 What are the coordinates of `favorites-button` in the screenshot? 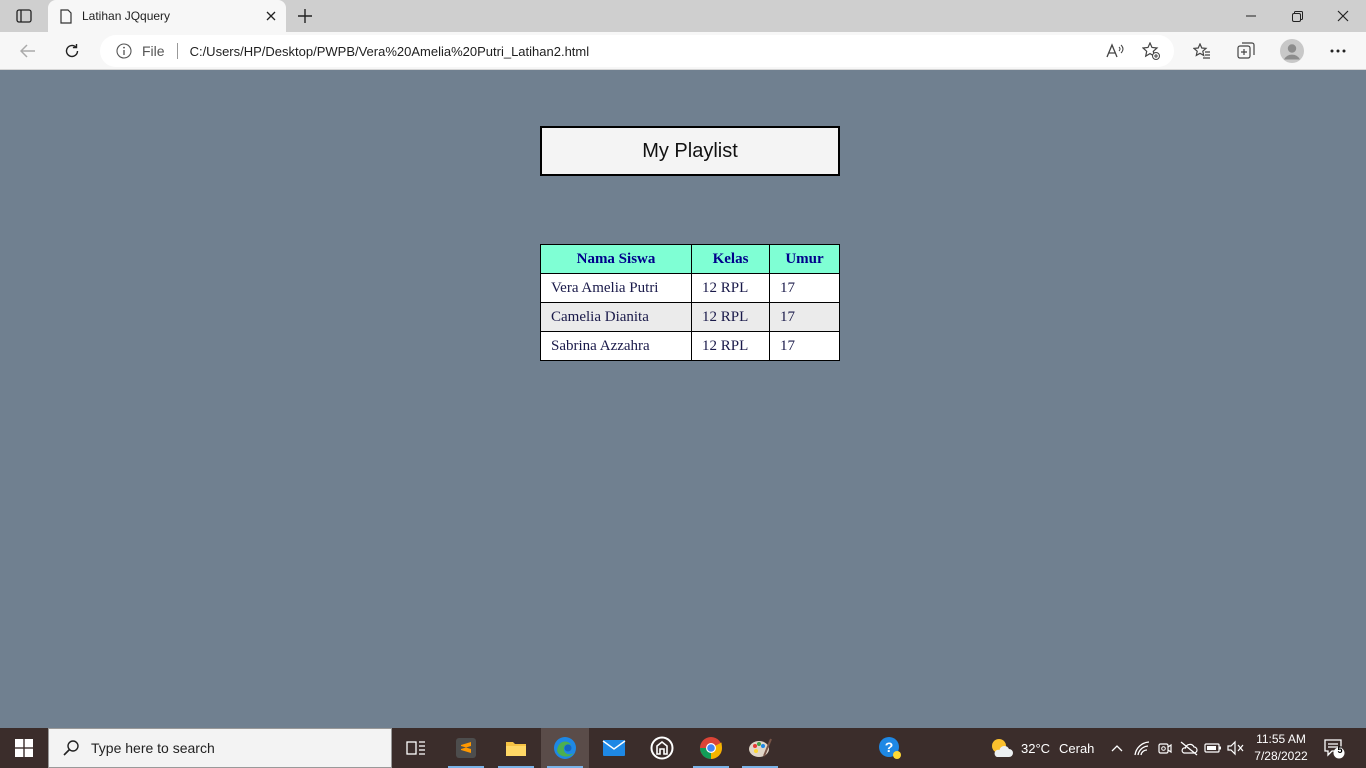 It's located at (1202, 51).